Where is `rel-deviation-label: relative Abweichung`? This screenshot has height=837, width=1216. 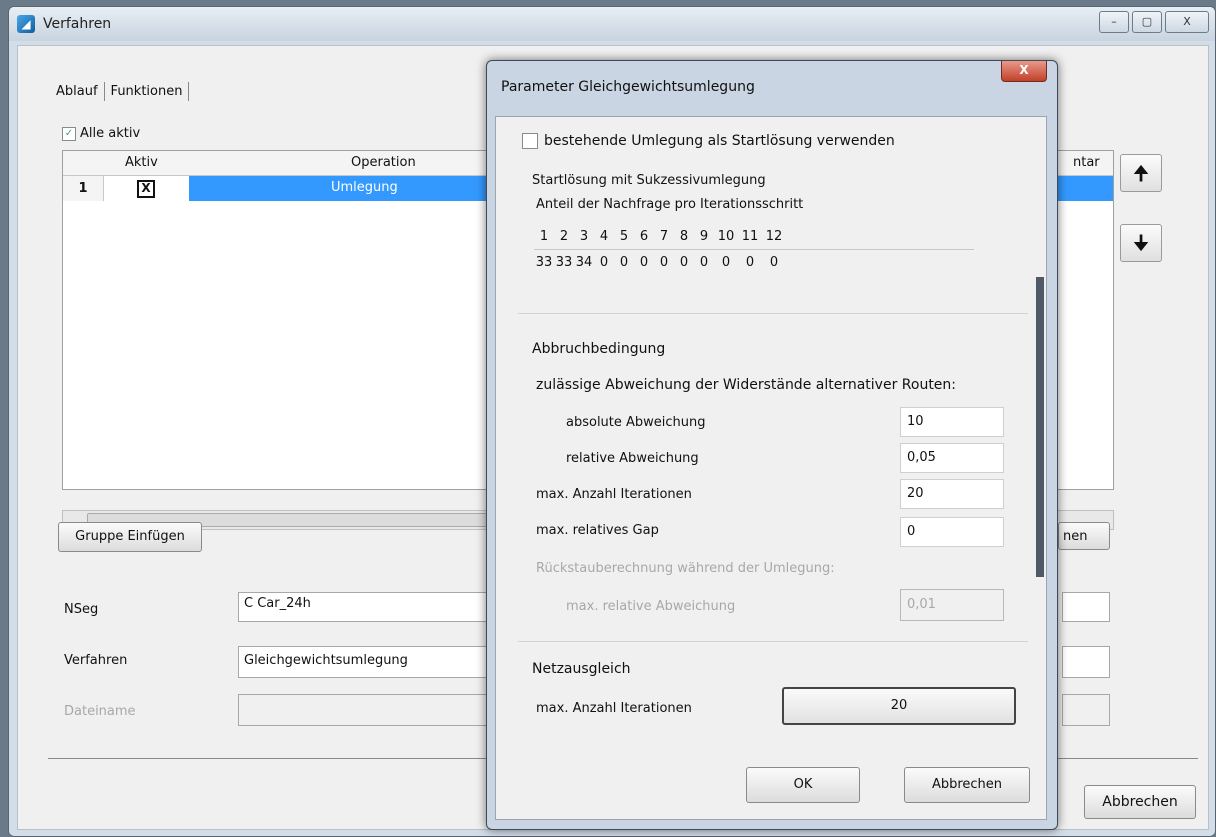 rel-deviation-label: relative Abweichung is located at coordinates (632, 458).